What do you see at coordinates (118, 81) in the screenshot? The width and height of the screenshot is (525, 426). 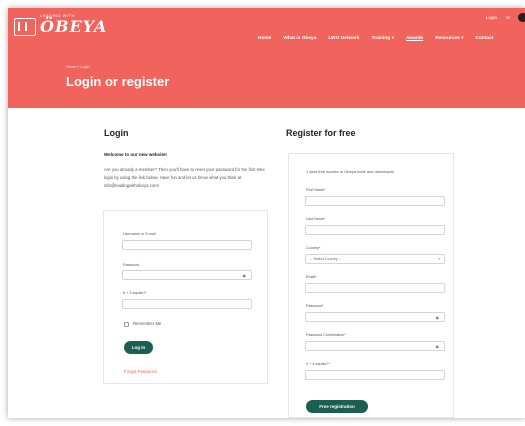 I see `page-title: Login or register` at bounding box center [118, 81].